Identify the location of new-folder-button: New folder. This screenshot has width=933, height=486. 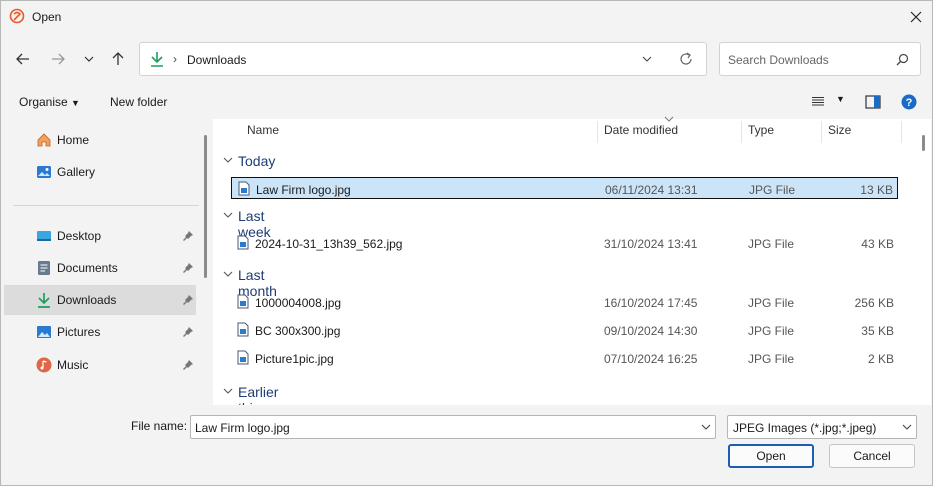
(138, 102).